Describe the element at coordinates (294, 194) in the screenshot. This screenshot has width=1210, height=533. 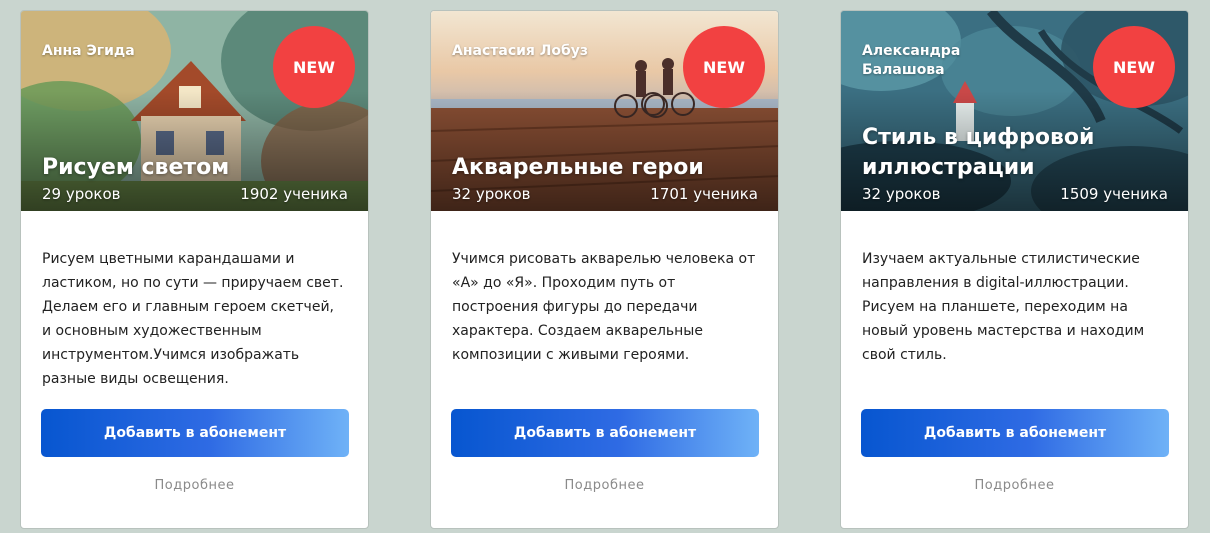
I see `students-count: 1902 ученика` at that location.